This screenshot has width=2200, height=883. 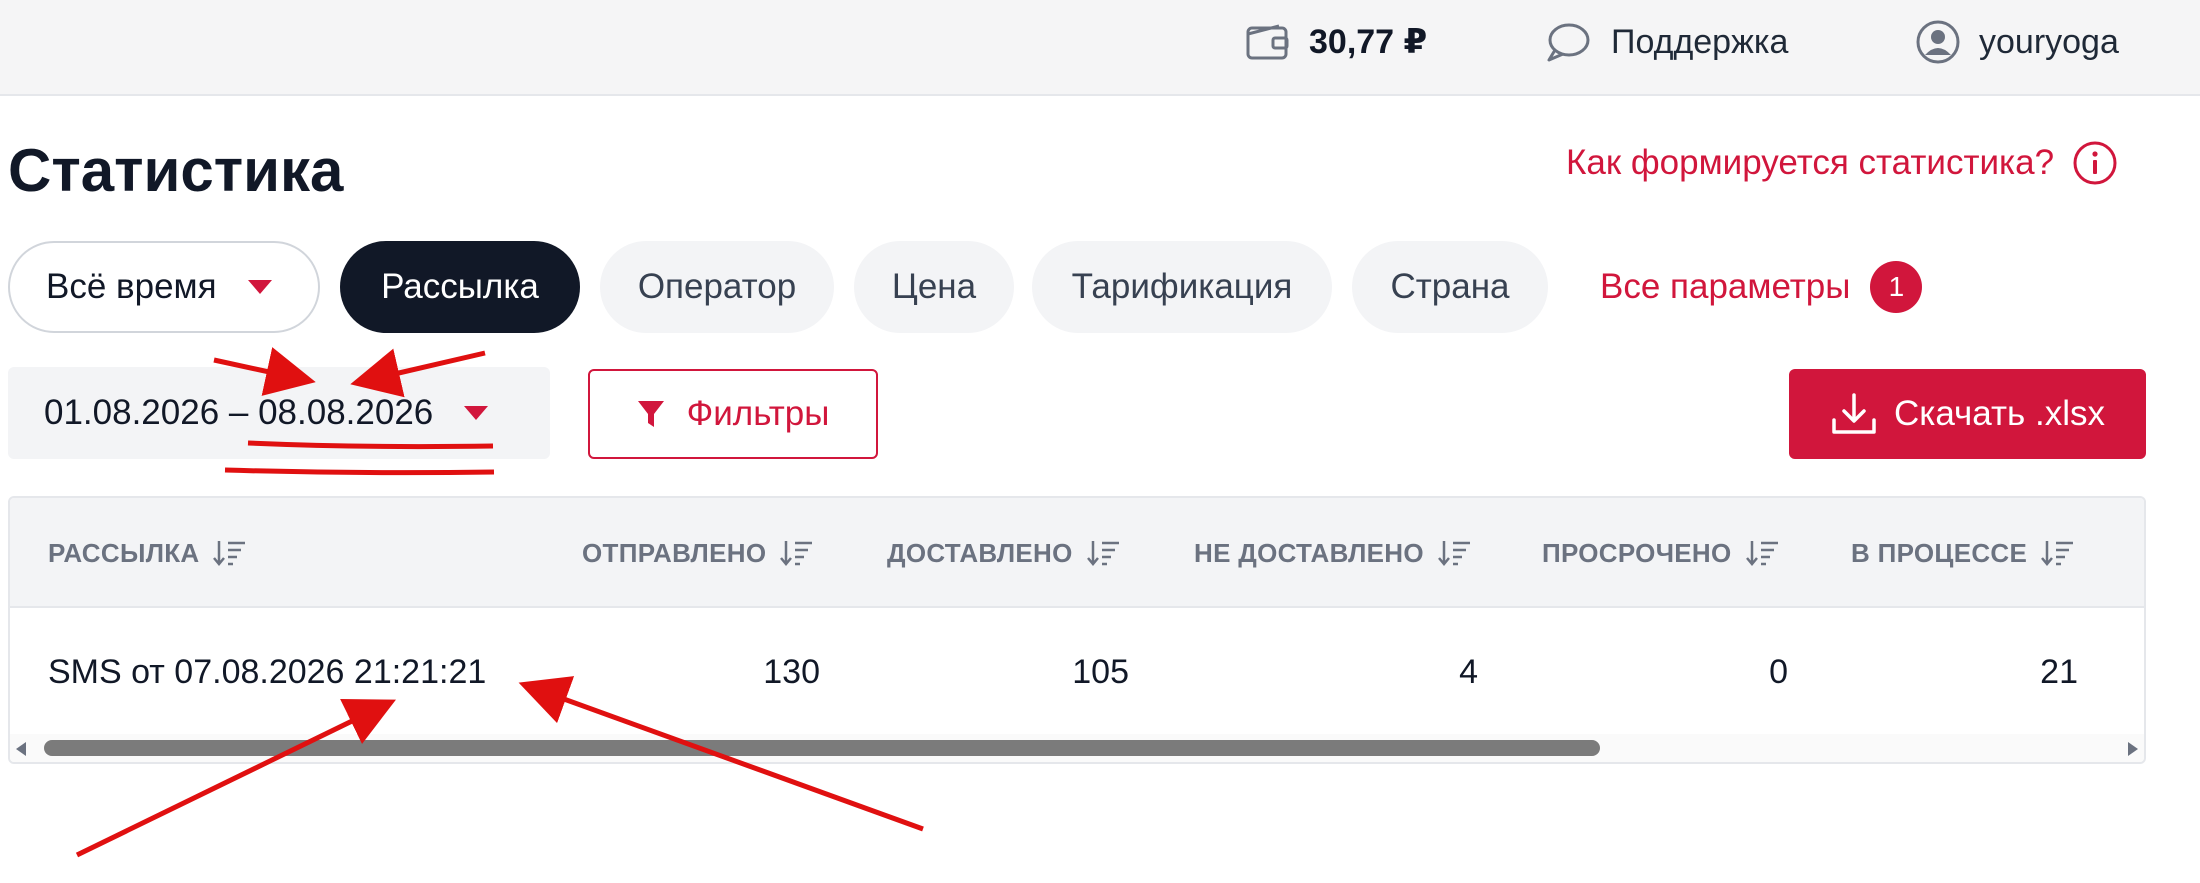 What do you see at coordinates (1267, 42) in the screenshot?
I see `wallet-icon` at bounding box center [1267, 42].